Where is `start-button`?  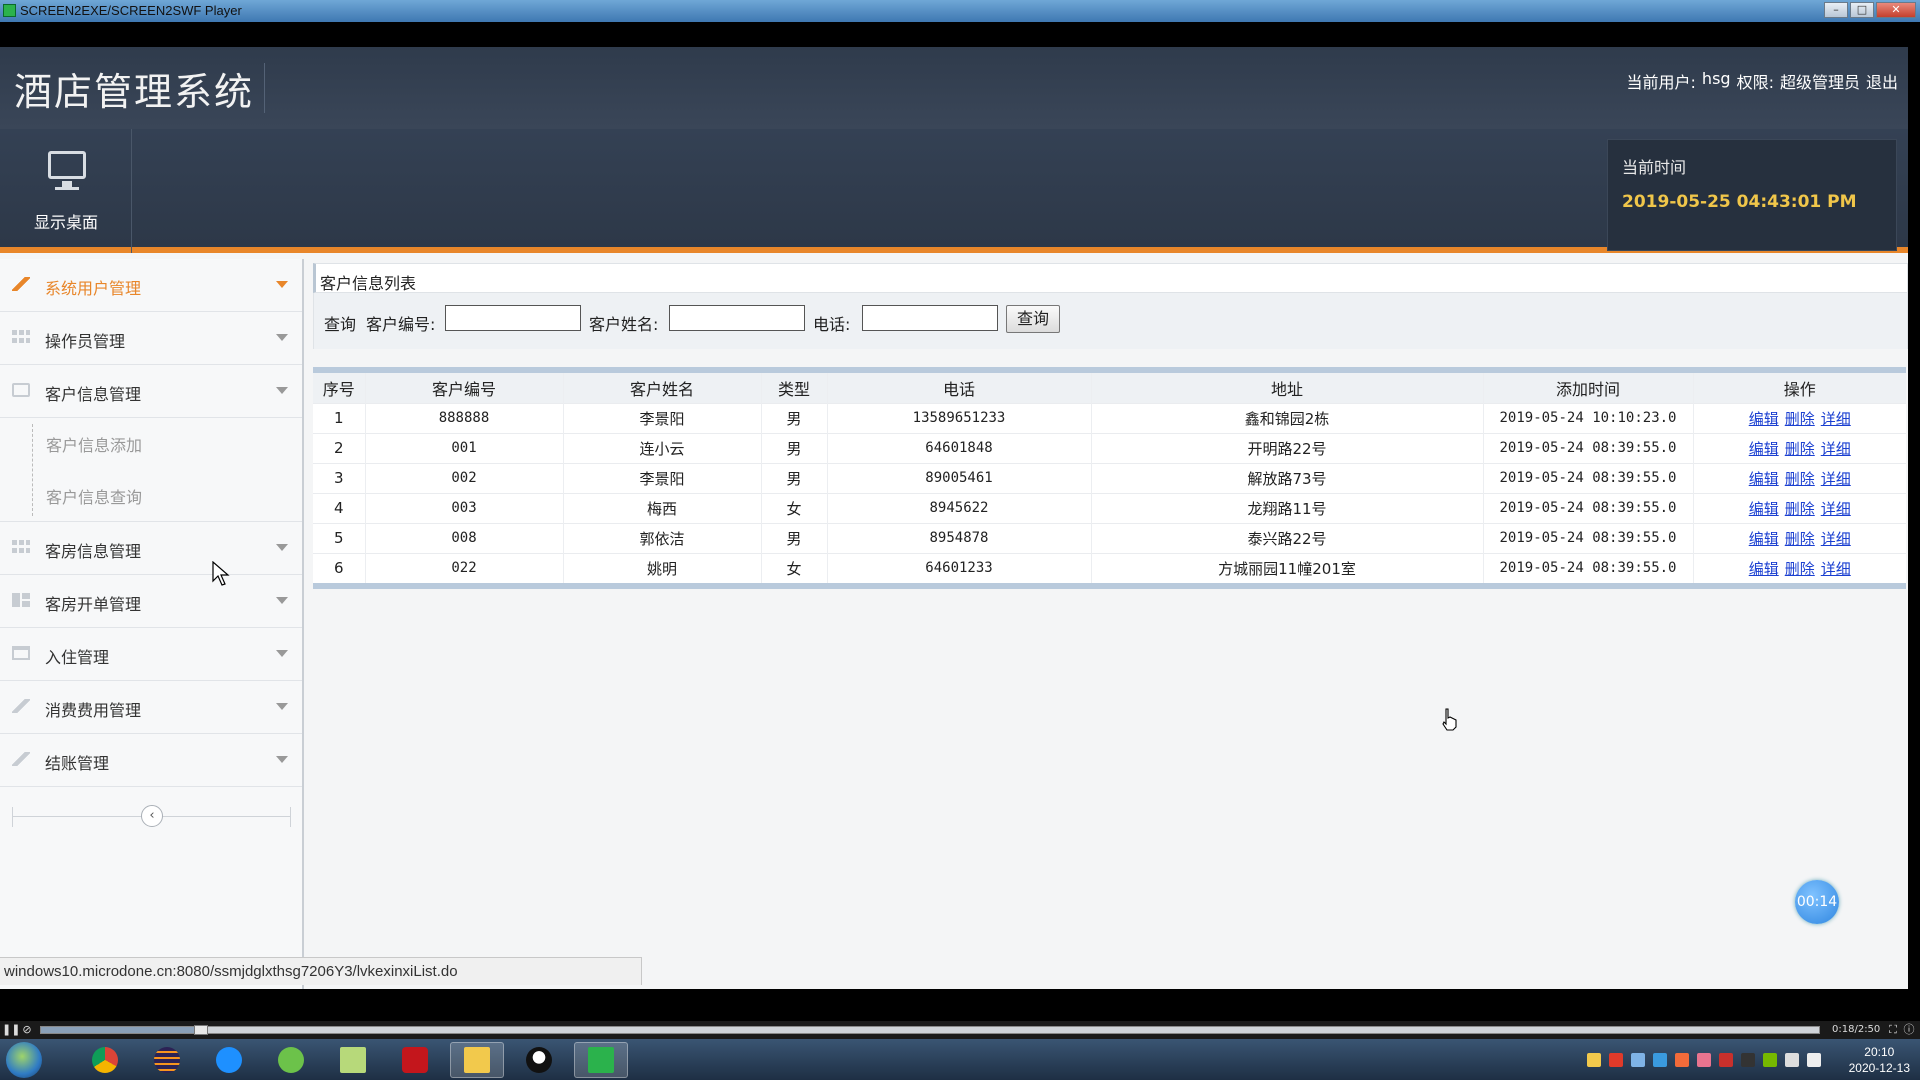
start-button is located at coordinates (24, 1060).